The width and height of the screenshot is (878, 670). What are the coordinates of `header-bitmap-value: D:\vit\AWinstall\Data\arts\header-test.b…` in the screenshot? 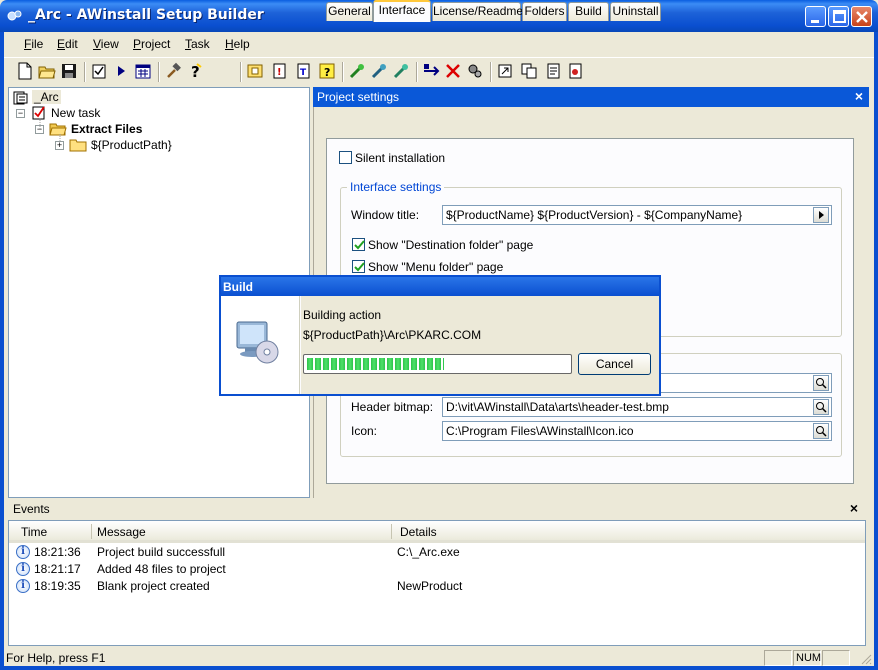 It's located at (557, 407).